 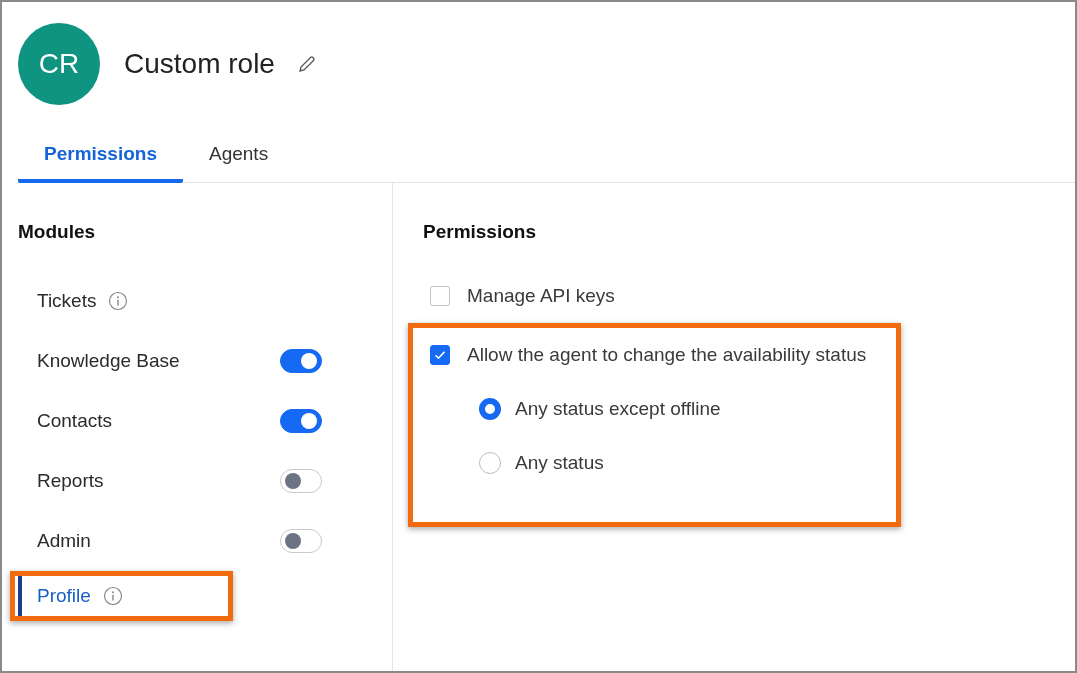 What do you see at coordinates (170, 541) in the screenshot?
I see `module-item: Admin` at bounding box center [170, 541].